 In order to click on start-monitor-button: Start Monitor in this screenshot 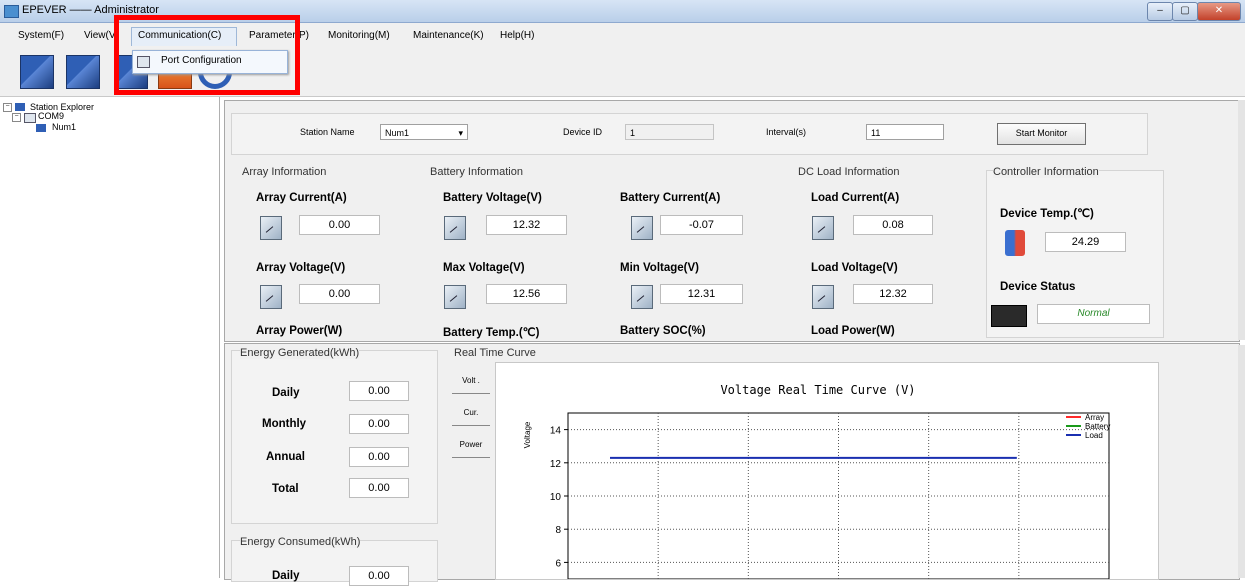, I will do `click(1041, 134)`.